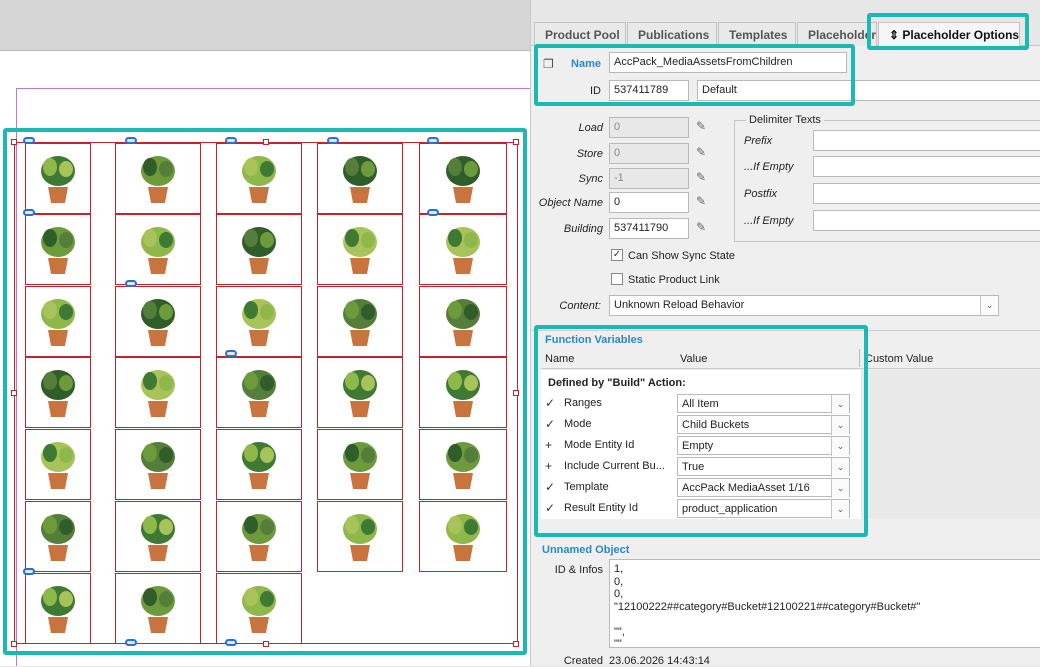 This screenshot has width=1040, height=667. I want to click on id-default-field: Default, so click(868, 90).